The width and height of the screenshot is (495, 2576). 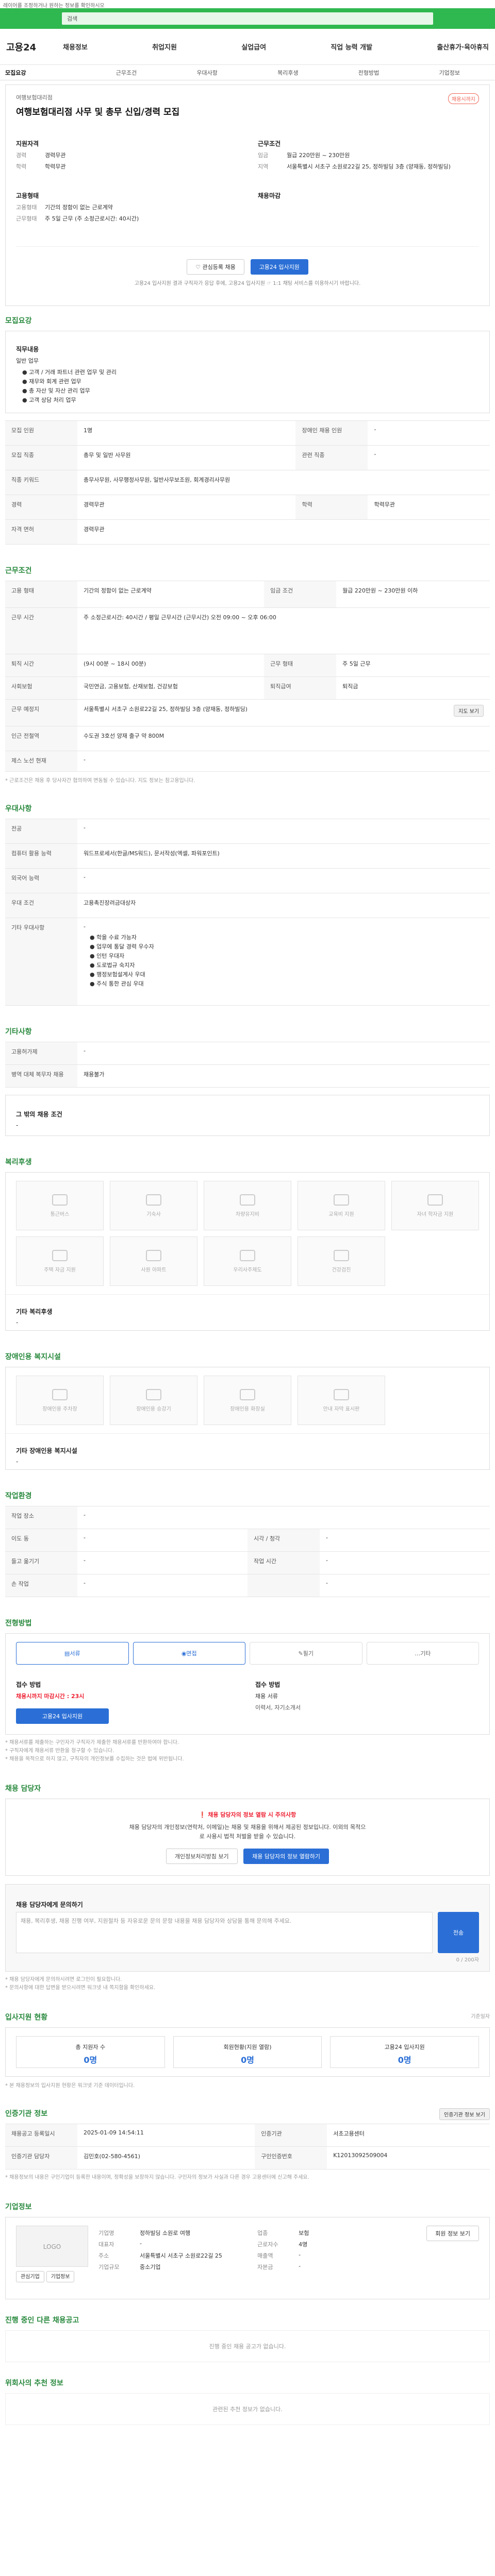 I want to click on welfare-item: 차량유지비, so click(x=247, y=1205).